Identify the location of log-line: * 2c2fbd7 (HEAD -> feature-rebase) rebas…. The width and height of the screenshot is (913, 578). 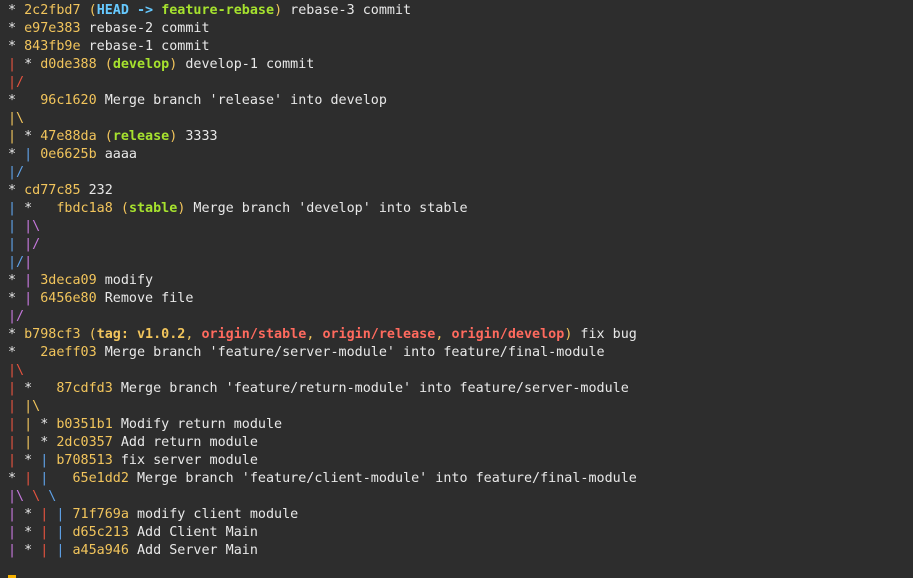
(460, 11).